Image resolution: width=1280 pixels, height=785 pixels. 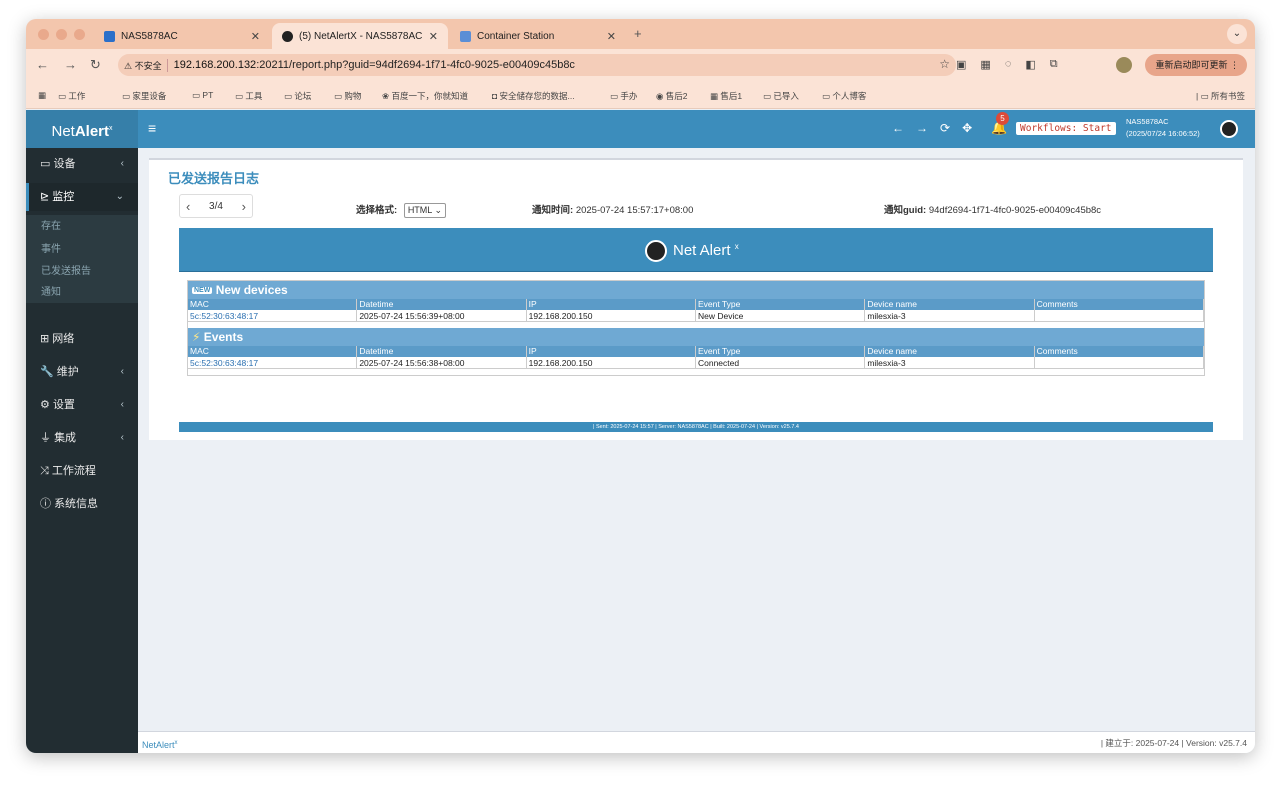 What do you see at coordinates (42, 95) in the screenshot?
I see `apps-grid-icon: ▦` at bounding box center [42, 95].